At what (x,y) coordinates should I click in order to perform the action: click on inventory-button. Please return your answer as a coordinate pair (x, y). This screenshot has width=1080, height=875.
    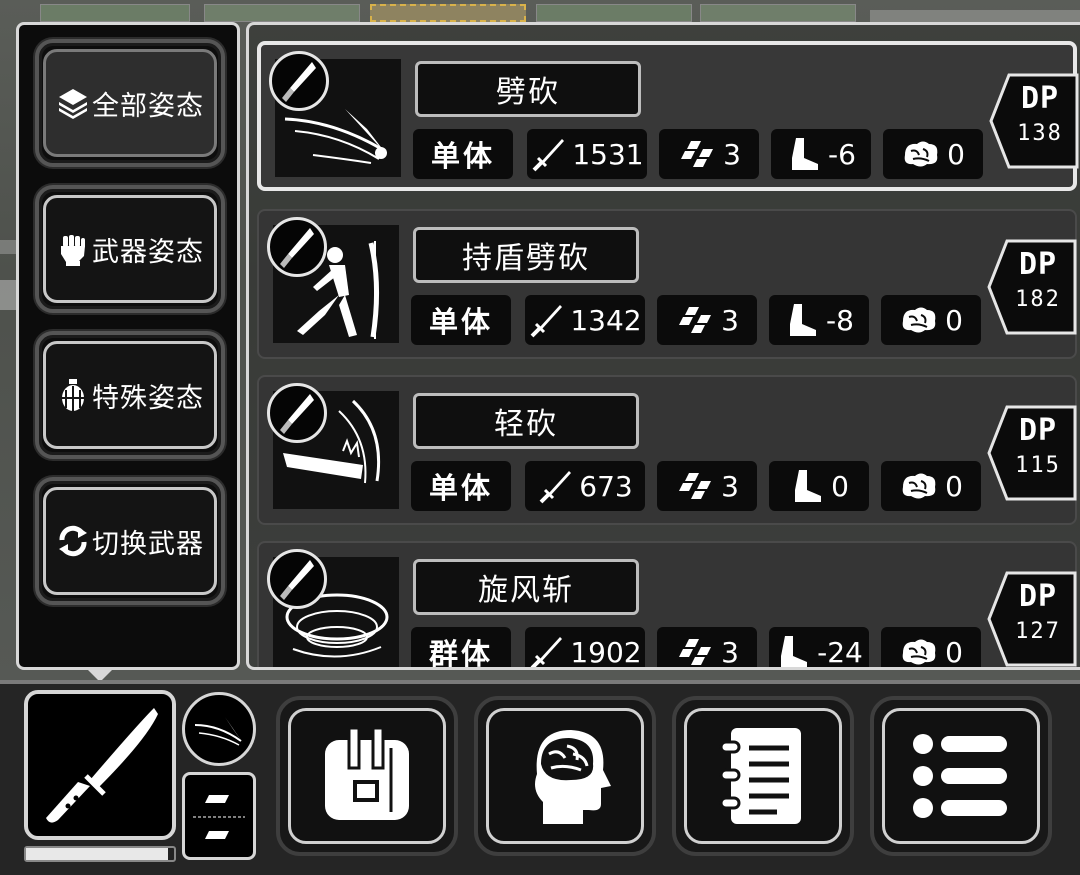
    Looking at the image, I should click on (367, 776).